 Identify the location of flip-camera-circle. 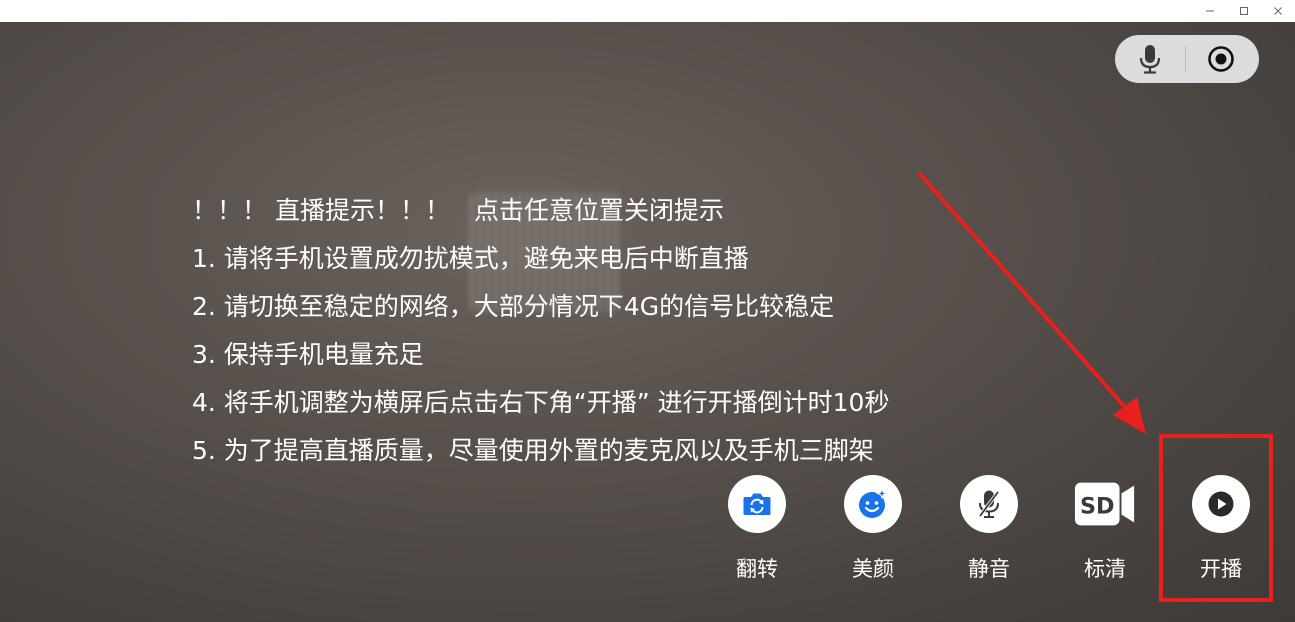
(757, 504).